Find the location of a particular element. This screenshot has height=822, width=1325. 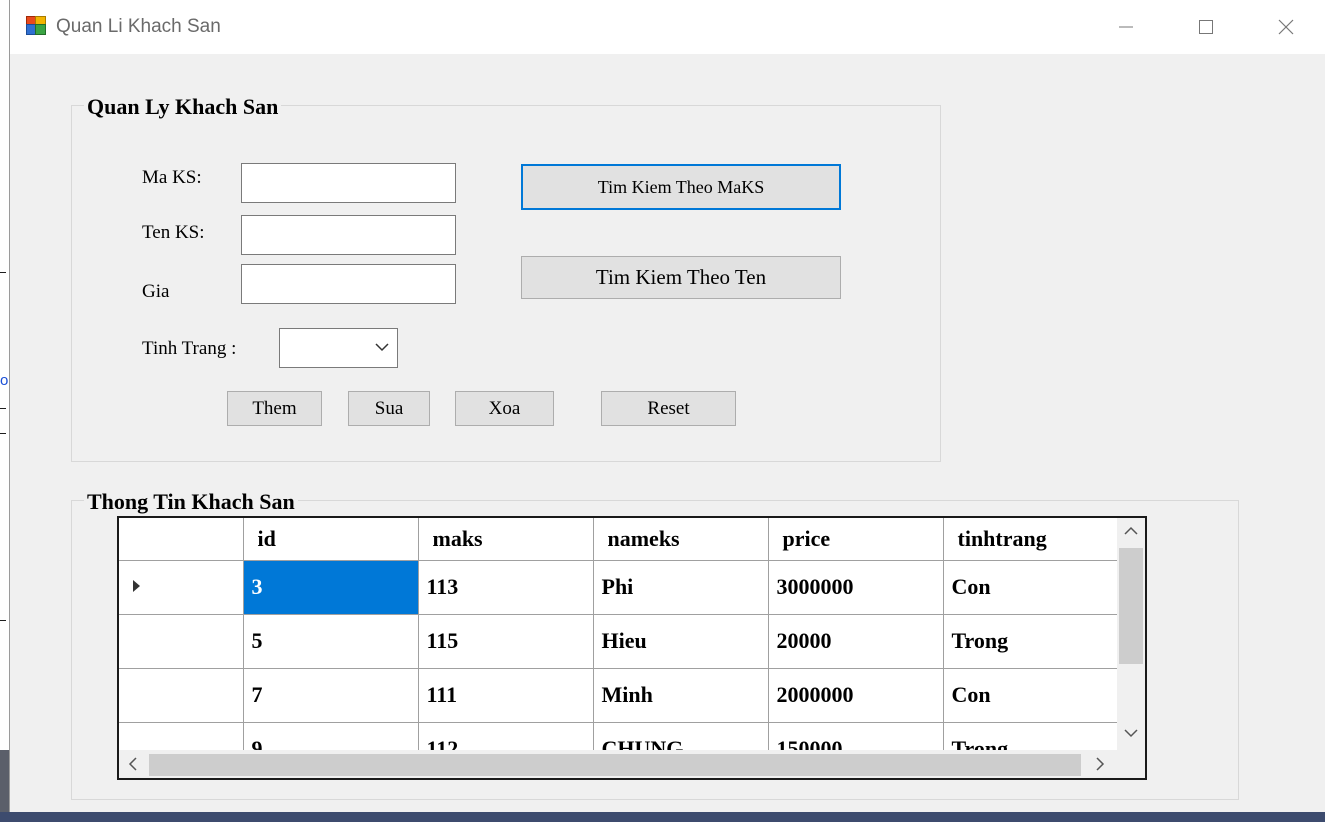

taskbar is located at coordinates (662, 817).